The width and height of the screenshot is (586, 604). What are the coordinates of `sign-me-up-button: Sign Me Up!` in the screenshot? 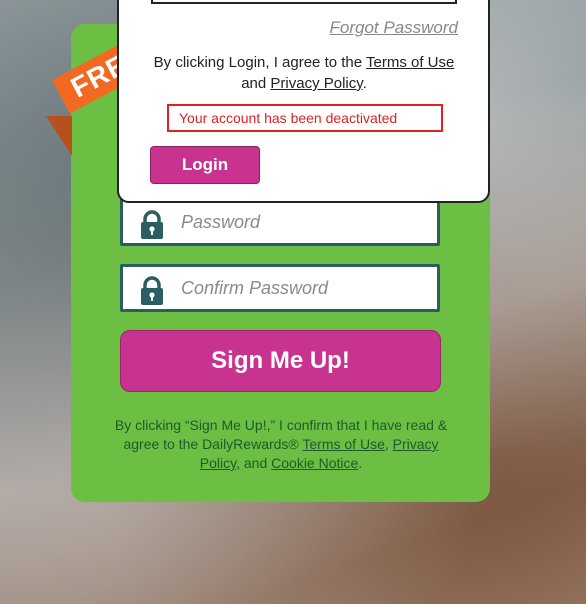 It's located at (280, 361).